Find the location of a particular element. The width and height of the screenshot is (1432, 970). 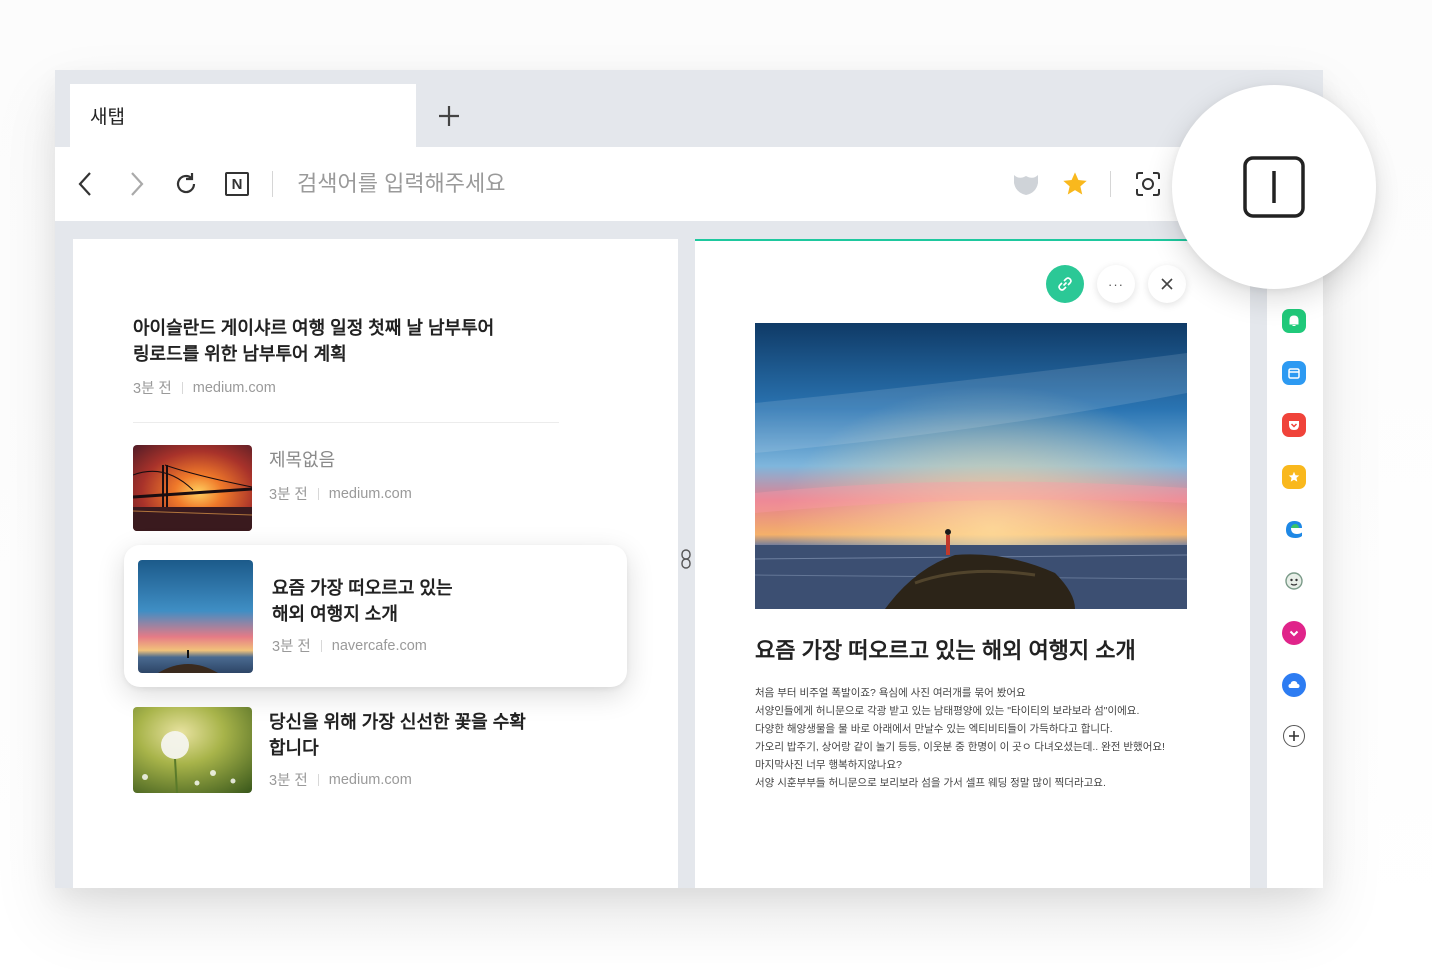

close-button is located at coordinates (1167, 284).